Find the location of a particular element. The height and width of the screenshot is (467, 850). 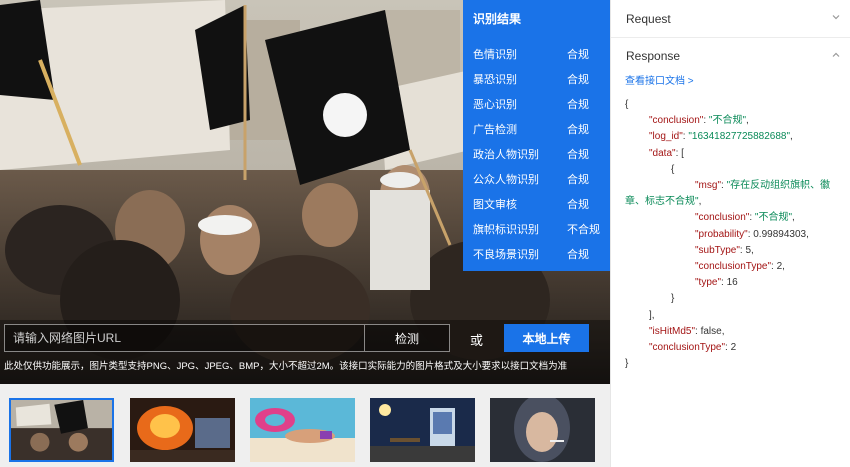

url-input is located at coordinates (184, 338).